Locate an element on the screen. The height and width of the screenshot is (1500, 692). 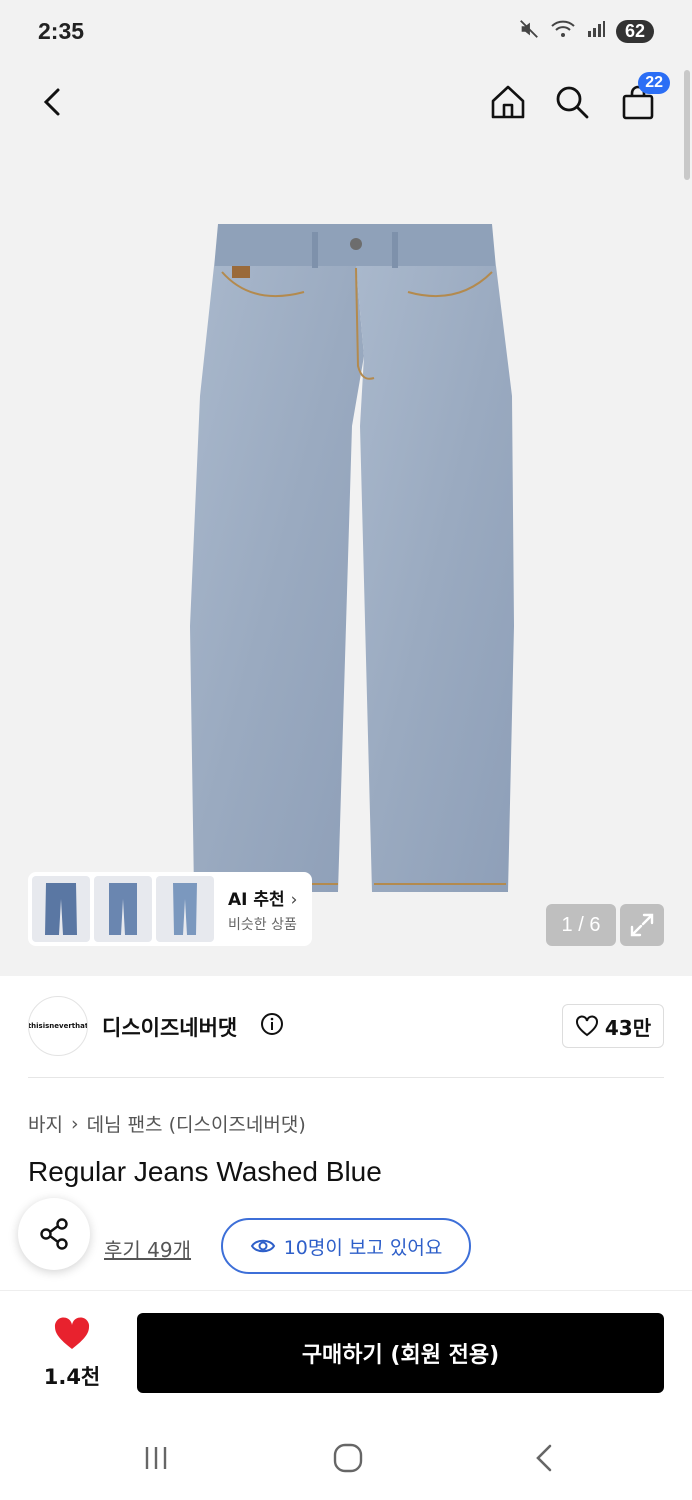
brand-row: thisisneverthat 디스이즈네버댓 43만 is located at coordinates (346, 1027).